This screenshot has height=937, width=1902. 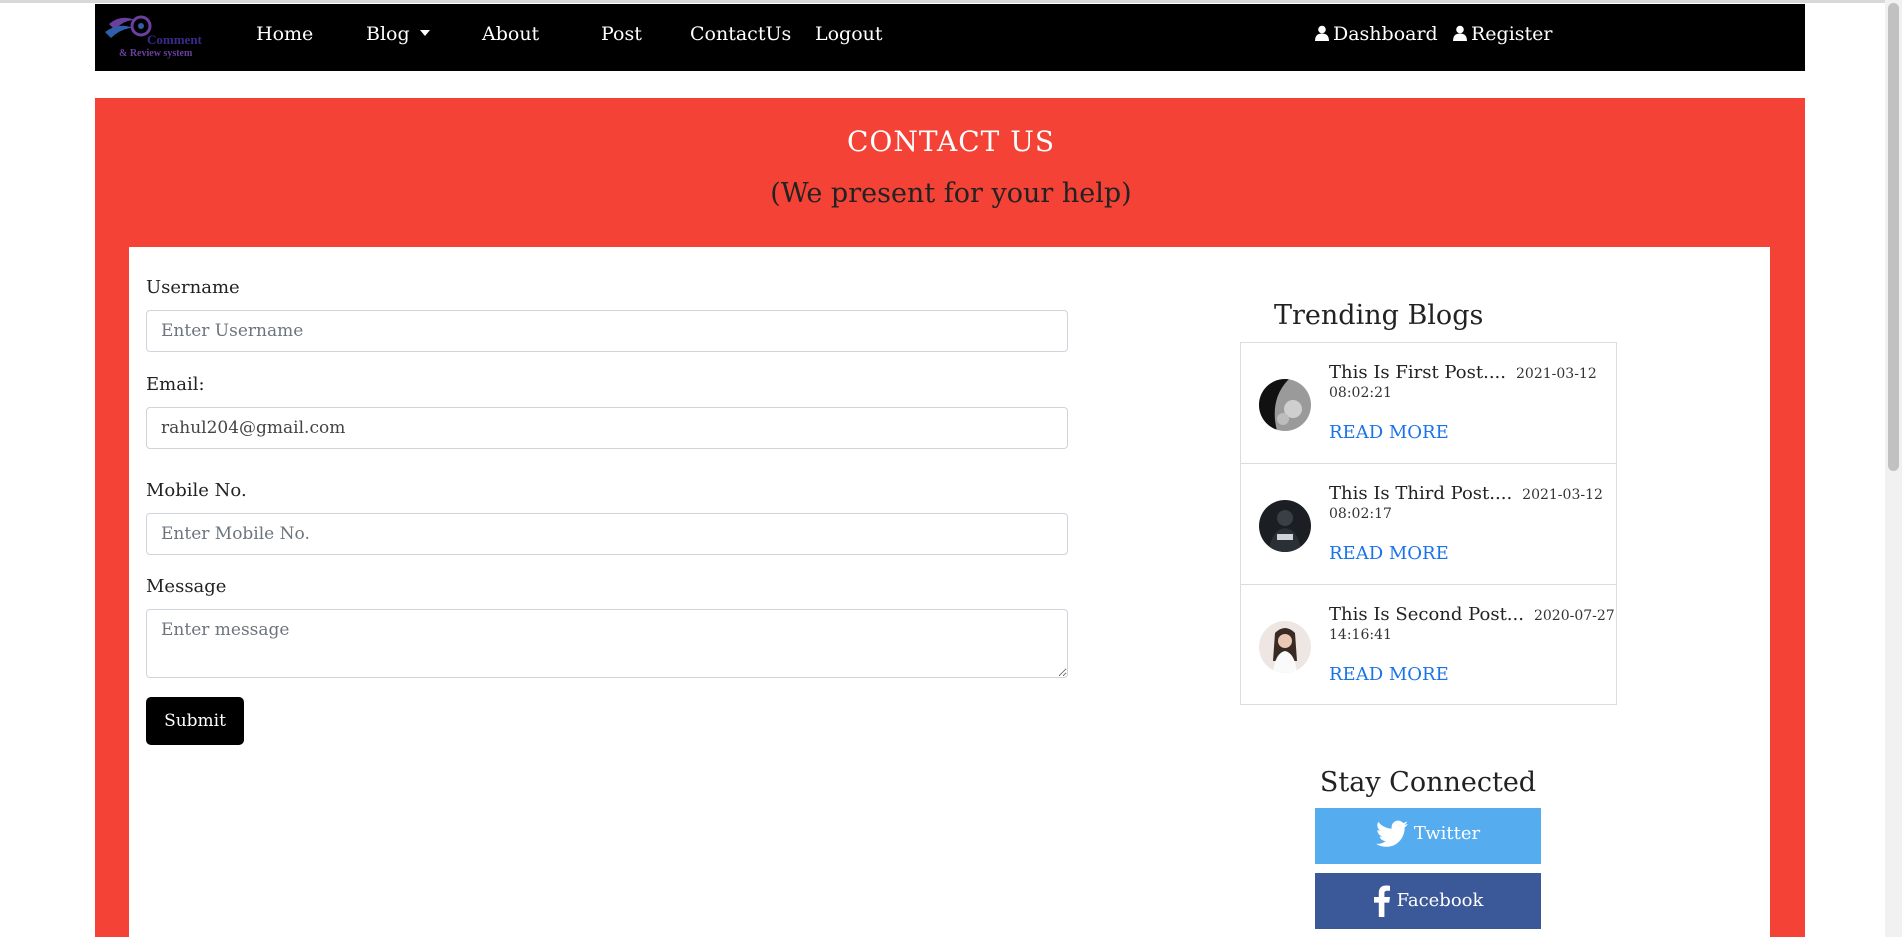 I want to click on window-top-border, so click(x=951, y=1).